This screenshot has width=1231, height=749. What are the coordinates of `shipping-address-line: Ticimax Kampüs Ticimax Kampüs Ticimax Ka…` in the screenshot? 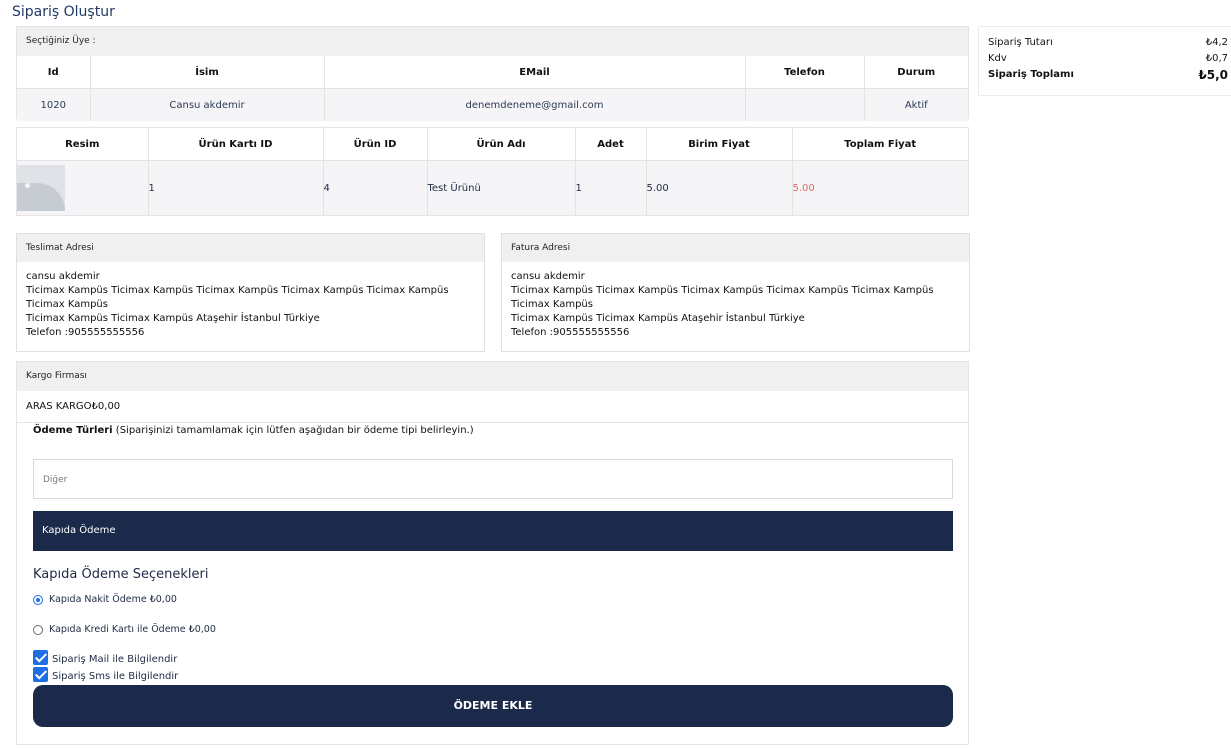 It's located at (237, 297).